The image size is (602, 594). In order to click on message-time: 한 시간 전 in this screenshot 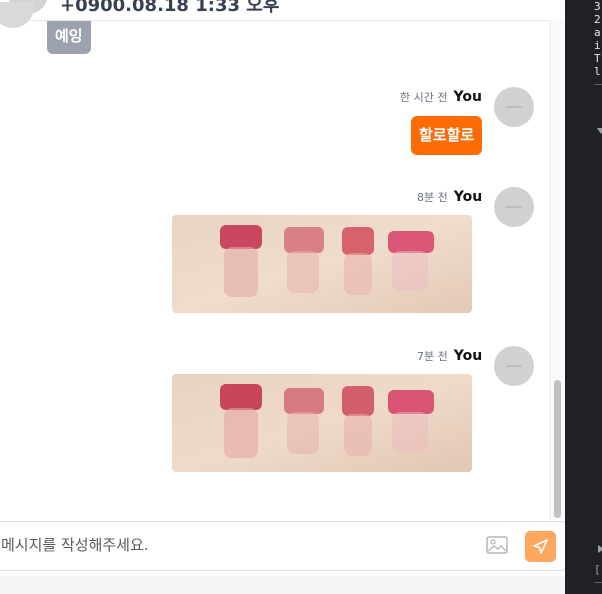, I will do `click(424, 97)`.